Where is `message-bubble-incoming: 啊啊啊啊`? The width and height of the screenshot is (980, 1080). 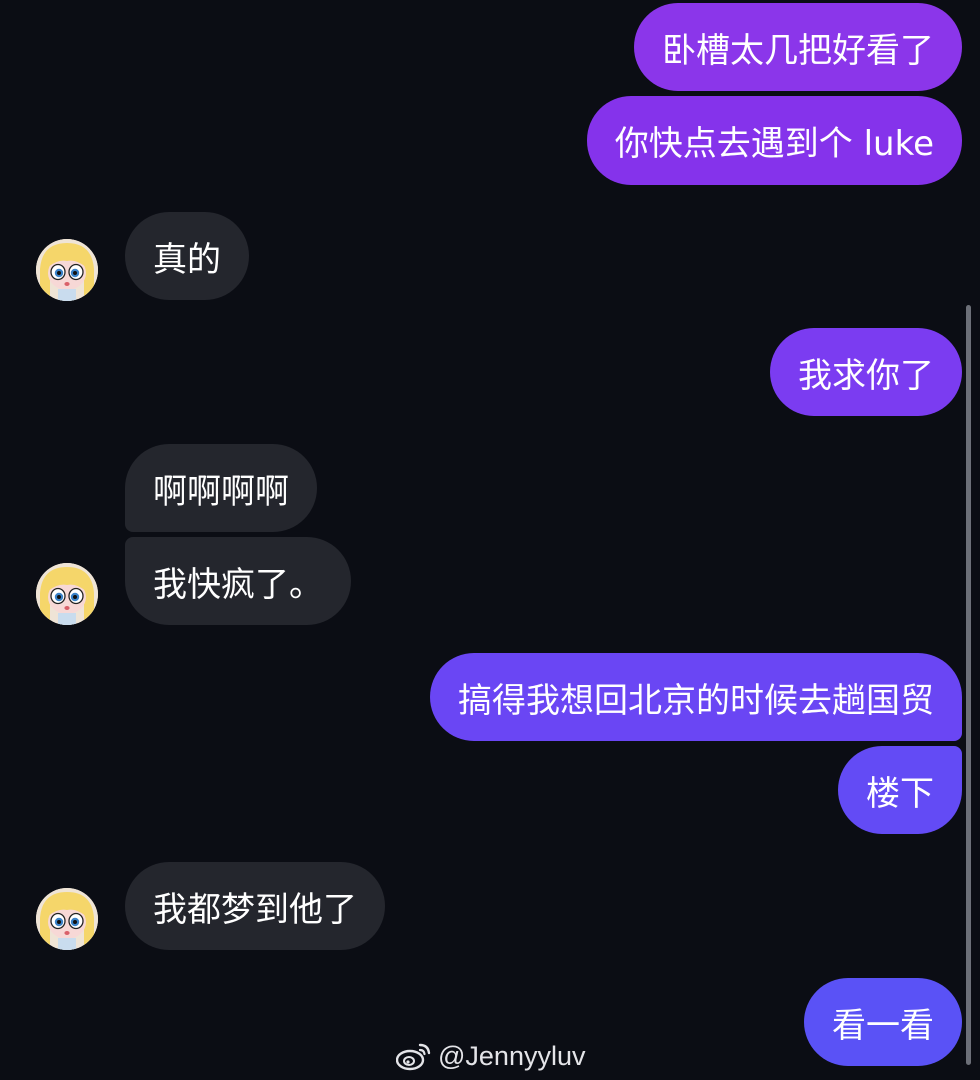
message-bubble-incoming: 啊啊啊啊 is located at coordinates (221, 488).